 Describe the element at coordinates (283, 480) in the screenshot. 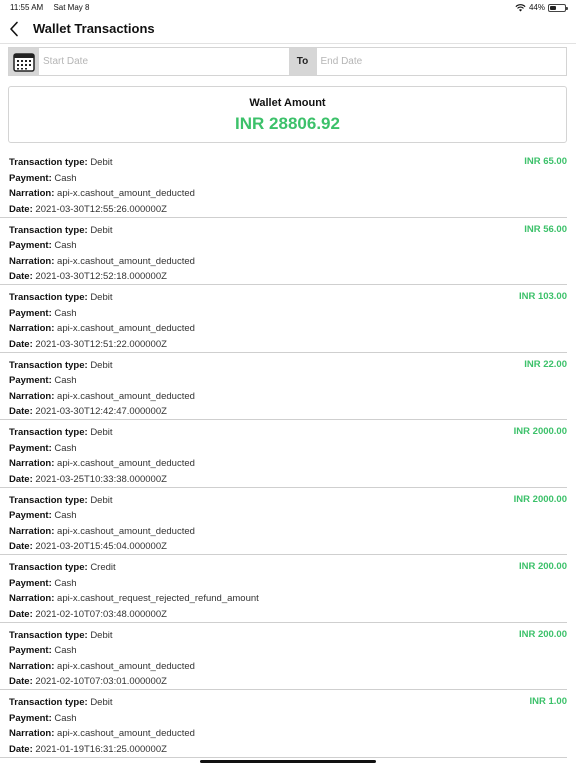

I see `transaction-date-line: Date: 2021-03-25T10:33:38.000000Z` at that location.